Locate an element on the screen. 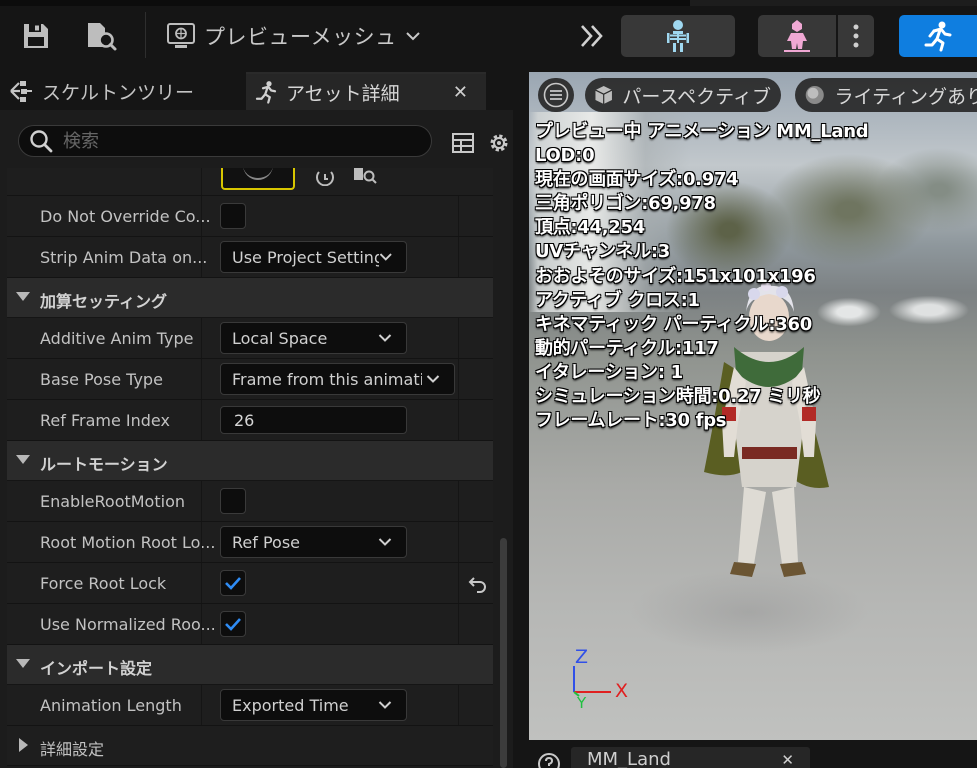 Image resolution: width=977 pixels, height=768 pixels. preview-mesh-icon is located at coordinates (181, 35).